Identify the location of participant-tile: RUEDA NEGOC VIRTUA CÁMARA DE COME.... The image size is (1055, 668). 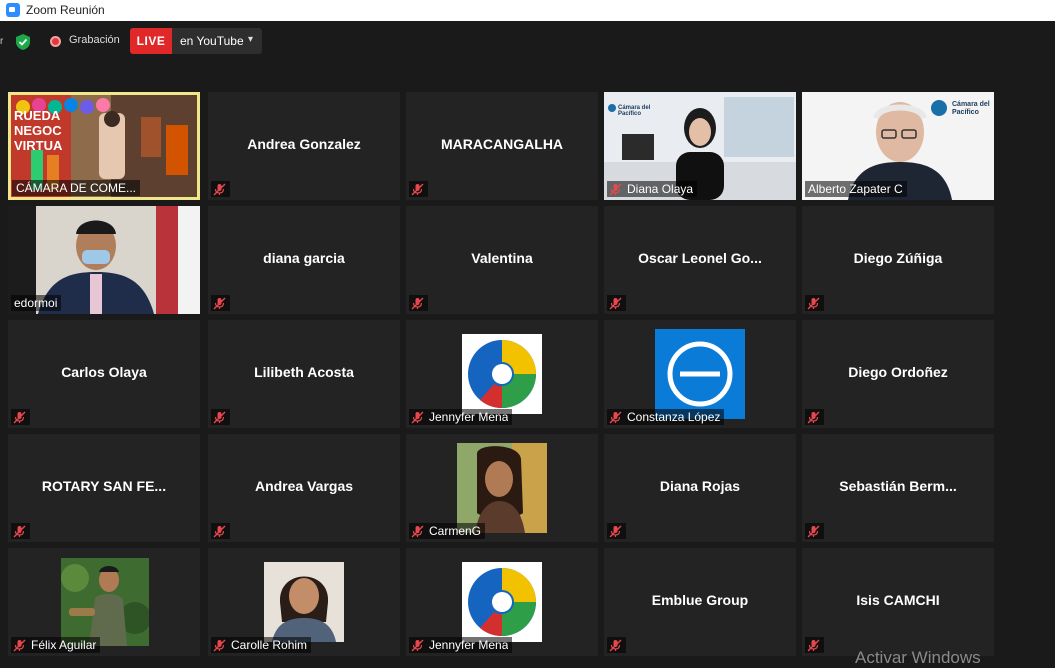
(104, 146).